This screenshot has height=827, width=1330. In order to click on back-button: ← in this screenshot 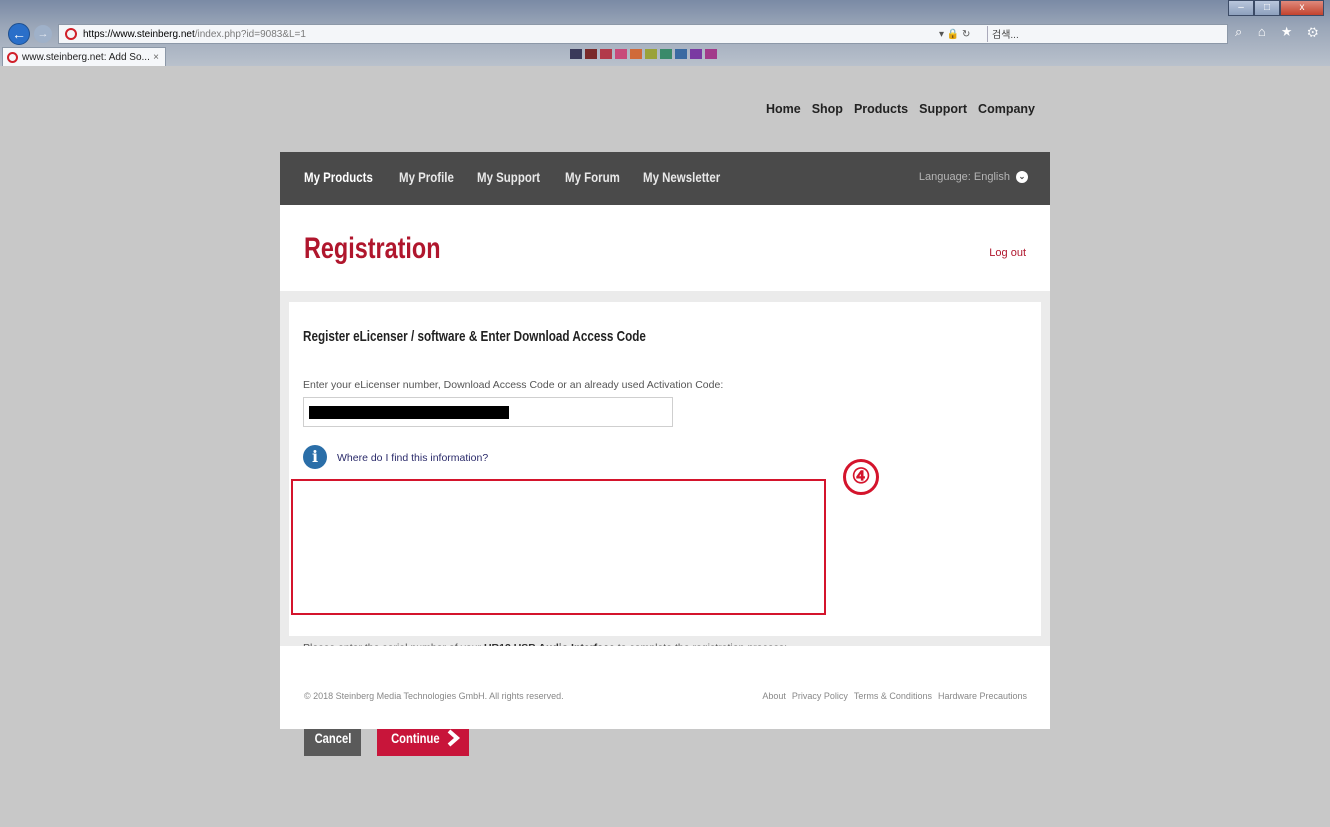, I will do `click(19, 34)`.